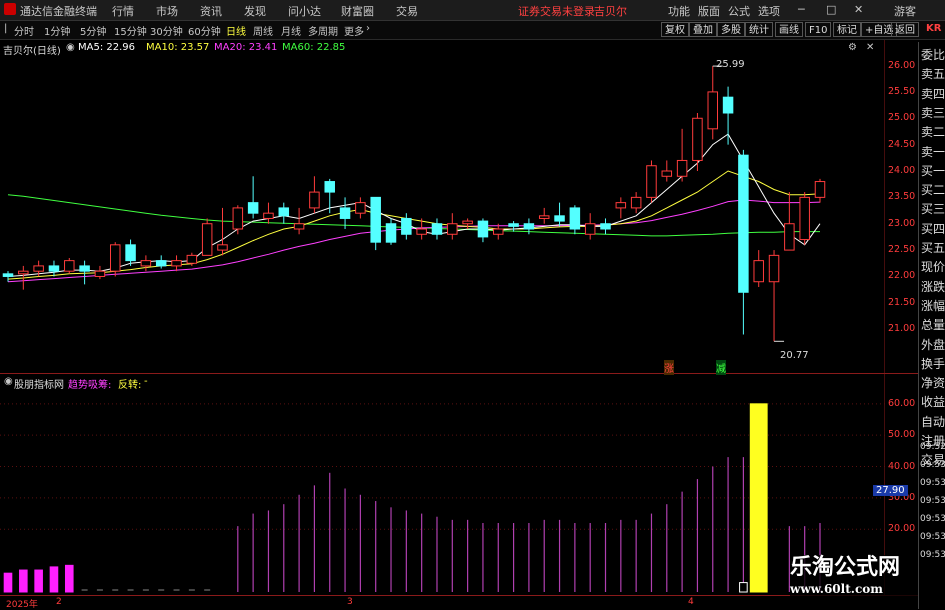 This screenshot has height=610, width=945. What do you see at coordinates (933, 305) in the screenshot?
I see `side-panel-item: 涨幅` at bounding box center [933, 305].